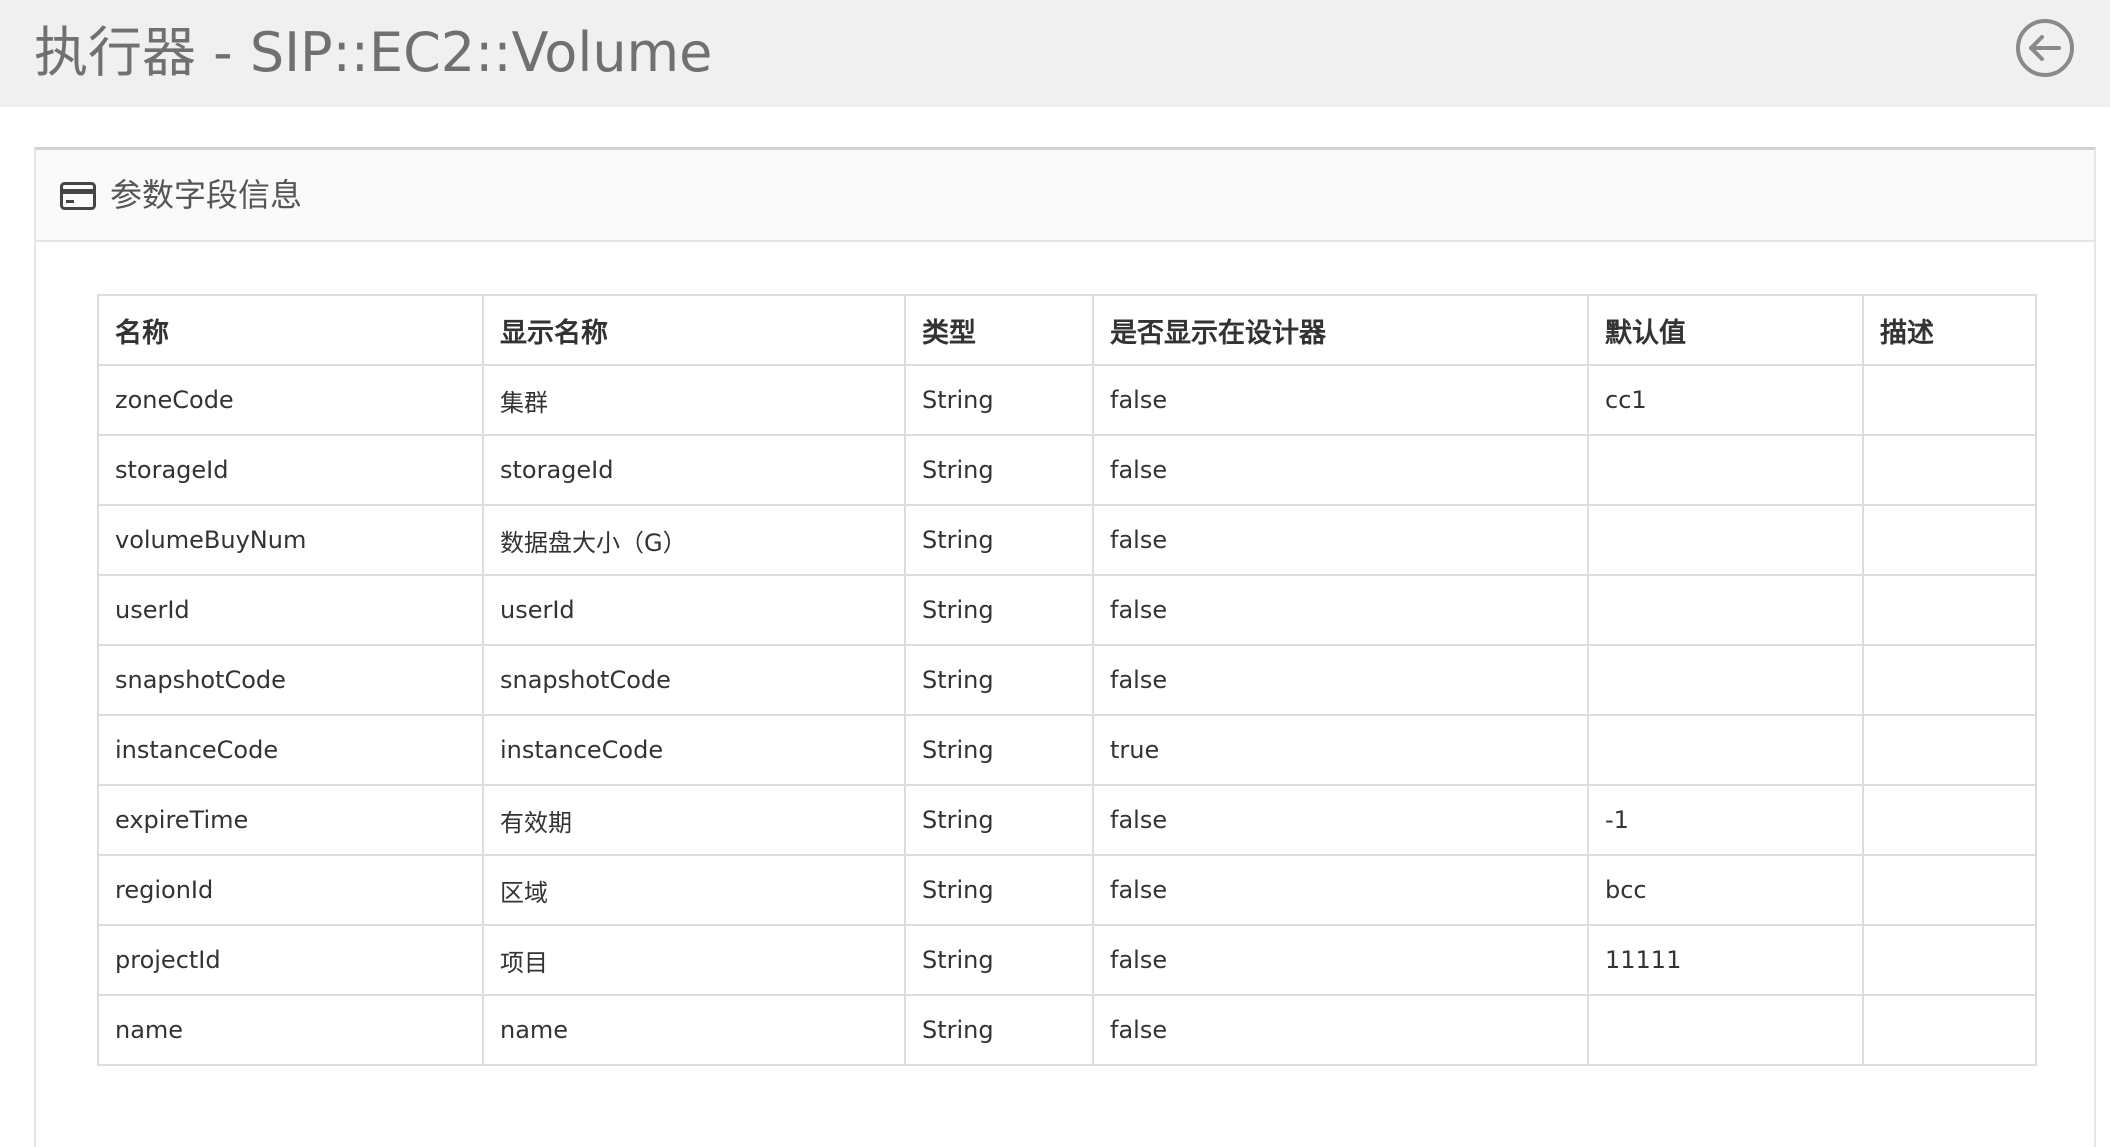 Image resolution: width=2110 pixels, height=1147 pixels. What do you see at coordinates (1340, 750) in the screenshot?
I see `cell-show-in-designer: true` at bounding box center [1340, 750].